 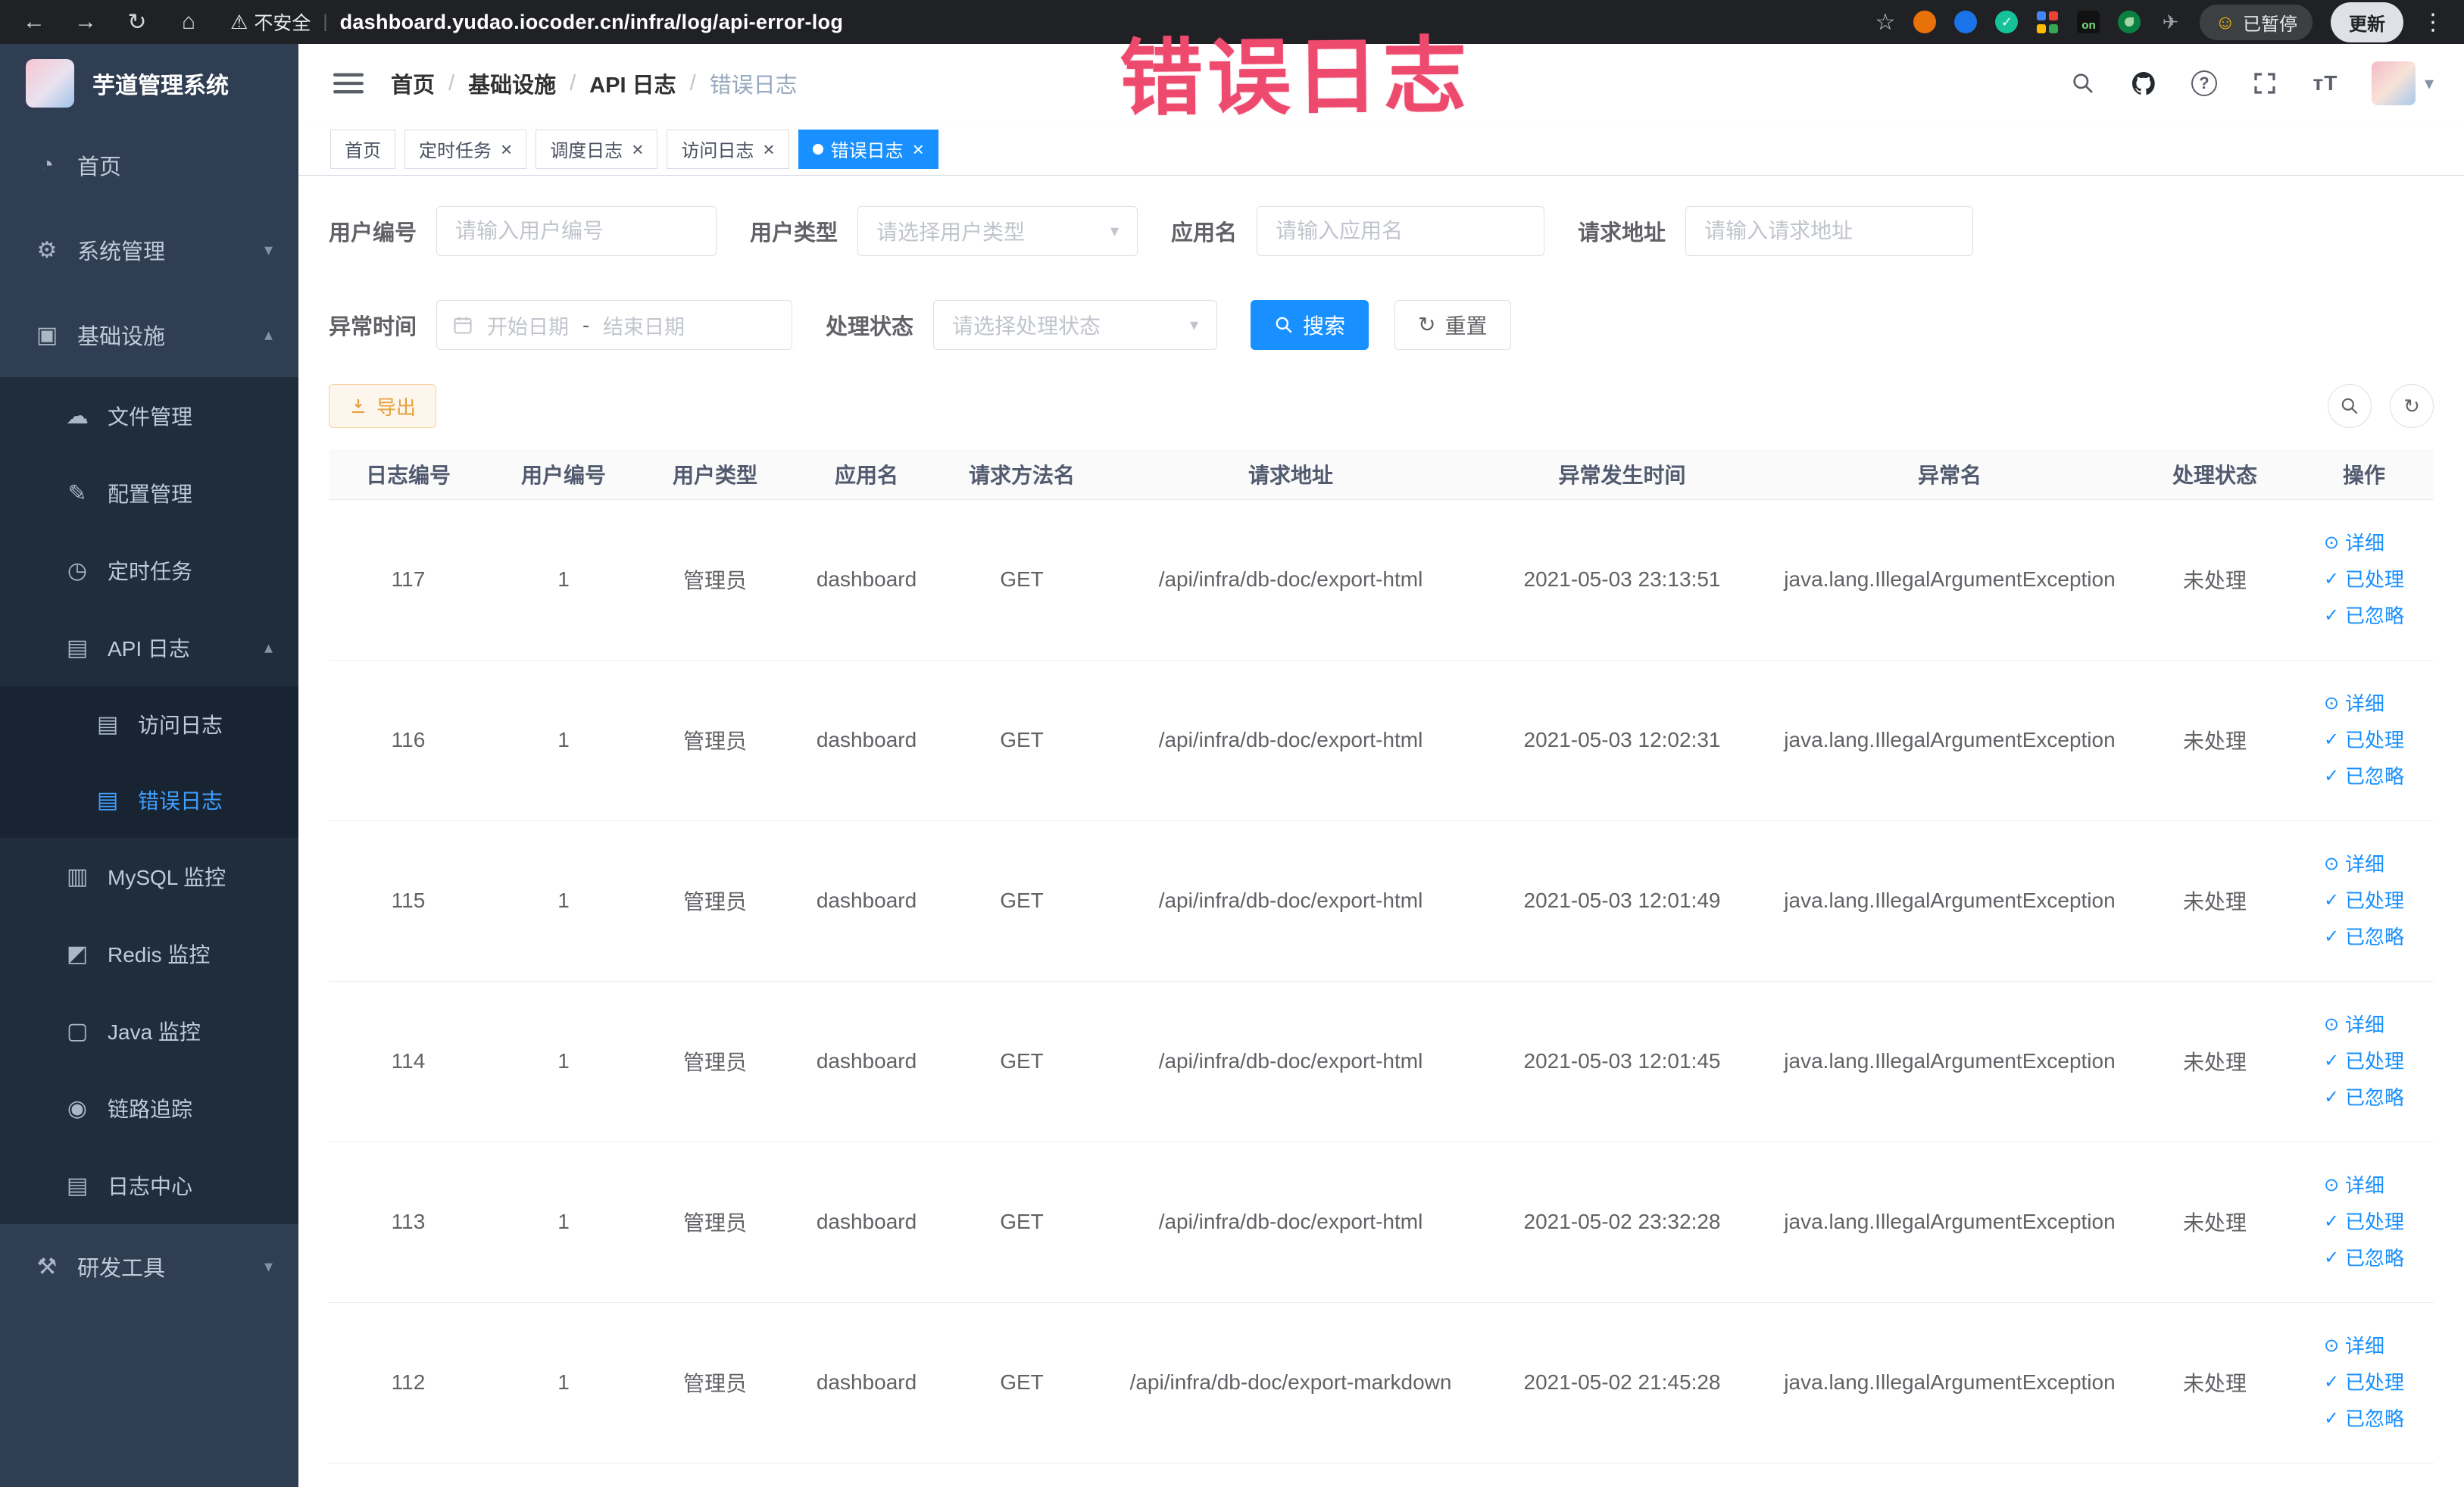 I want to click on sidebar-item-access-log: ▤ 访问日志, so click(x=149, y=724).